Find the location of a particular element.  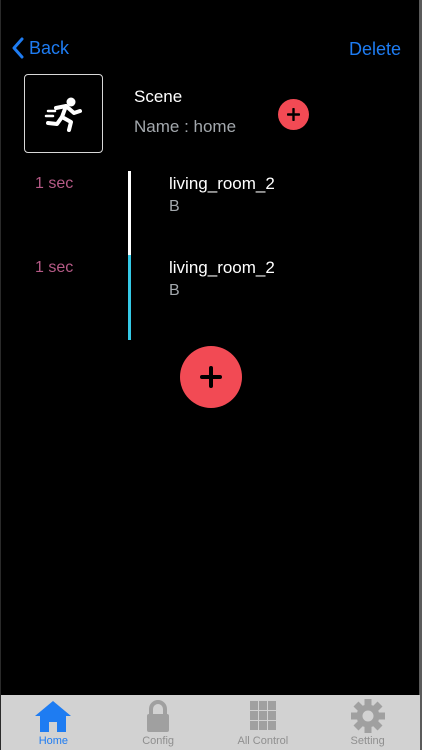

tab-bar: Home Config All Control Setting is located at coordinates (210, 722).